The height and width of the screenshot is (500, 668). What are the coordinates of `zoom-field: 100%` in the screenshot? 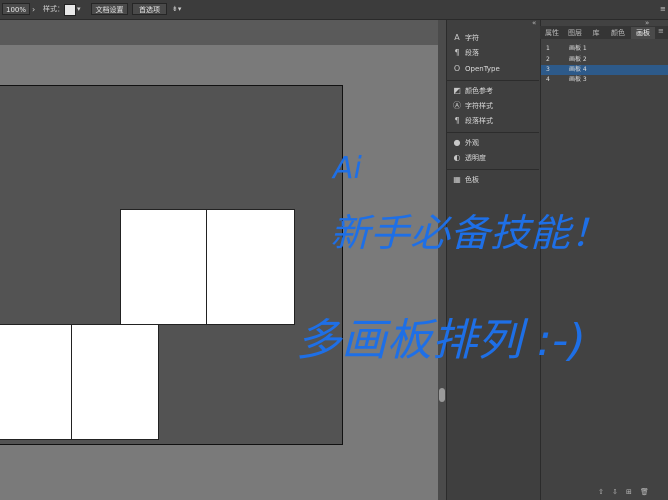 It's located at (16, 9).